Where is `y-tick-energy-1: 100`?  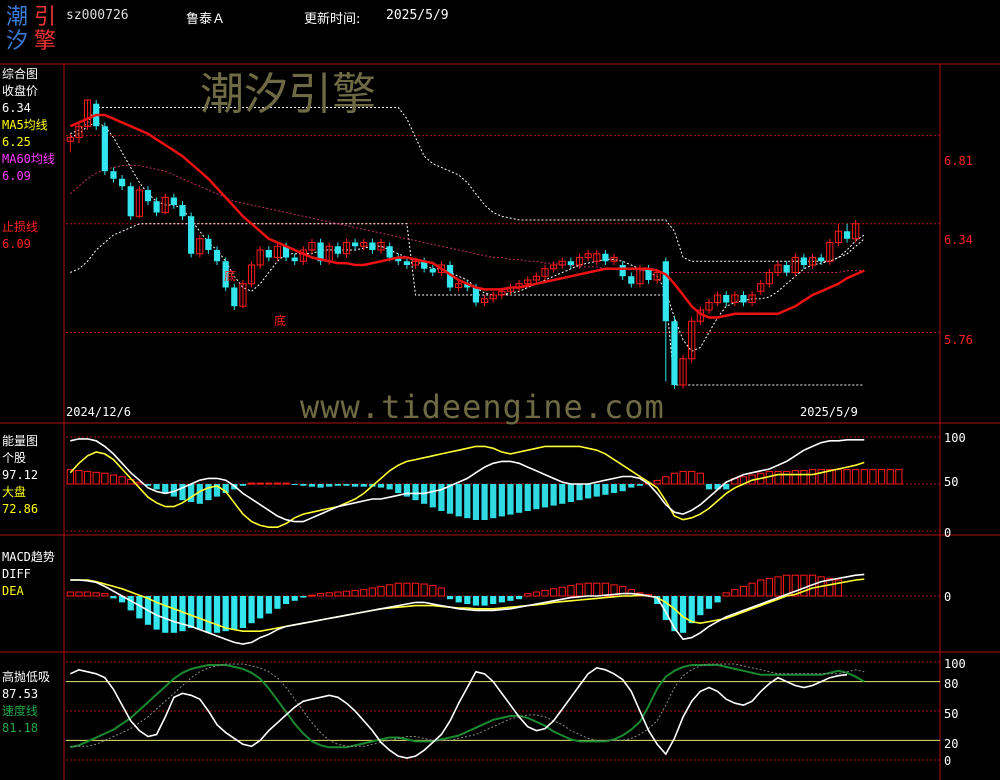
y-tick-energy-1: 100 is located at coordinates (955, 438).